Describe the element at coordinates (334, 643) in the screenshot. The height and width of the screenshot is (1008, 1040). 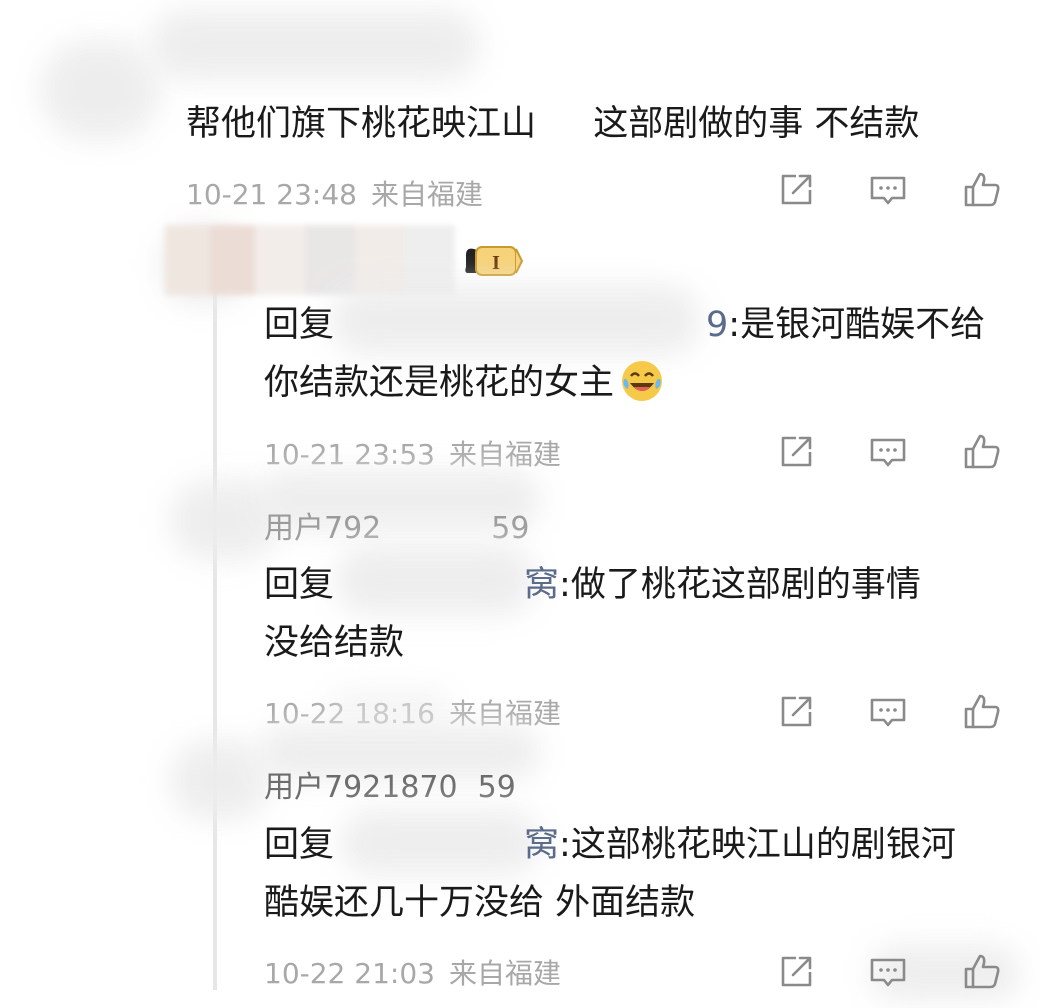
I see `reply-text-line2: 没给结款` at that location.